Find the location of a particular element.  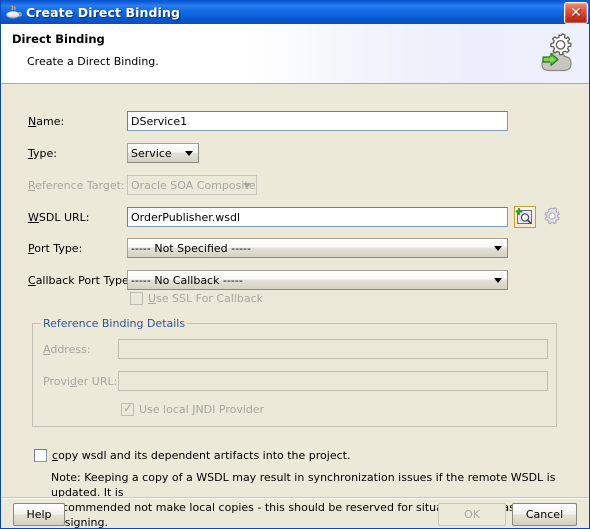

type-combobox: Service is located at coordinates (163, 153).